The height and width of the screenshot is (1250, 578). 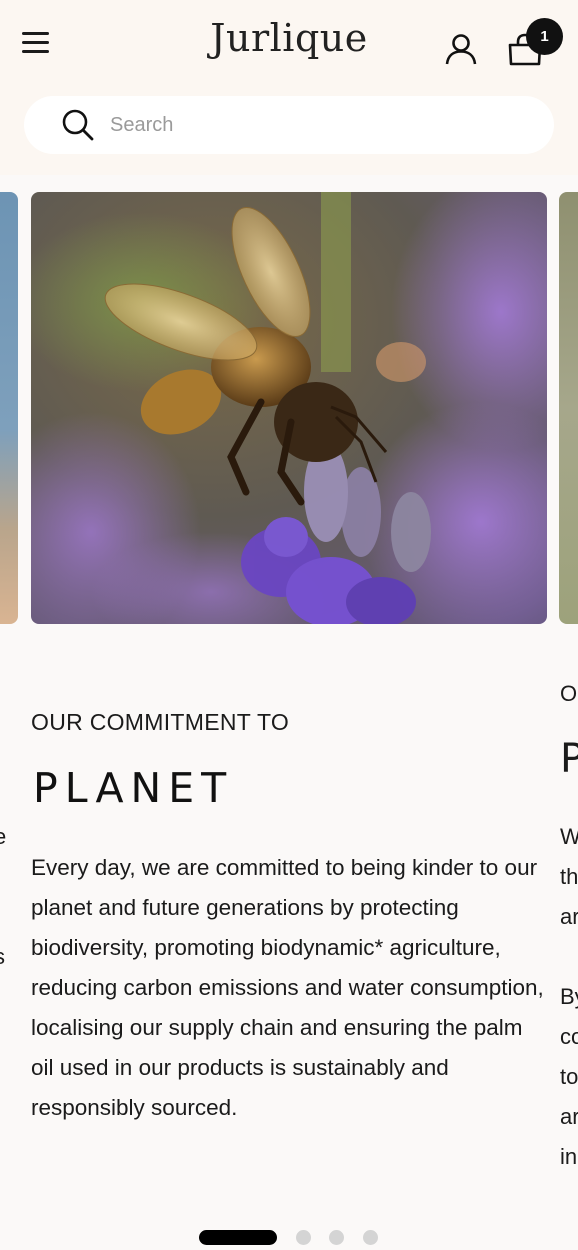 I want to click on search-icon, so click(x=78, y=125).